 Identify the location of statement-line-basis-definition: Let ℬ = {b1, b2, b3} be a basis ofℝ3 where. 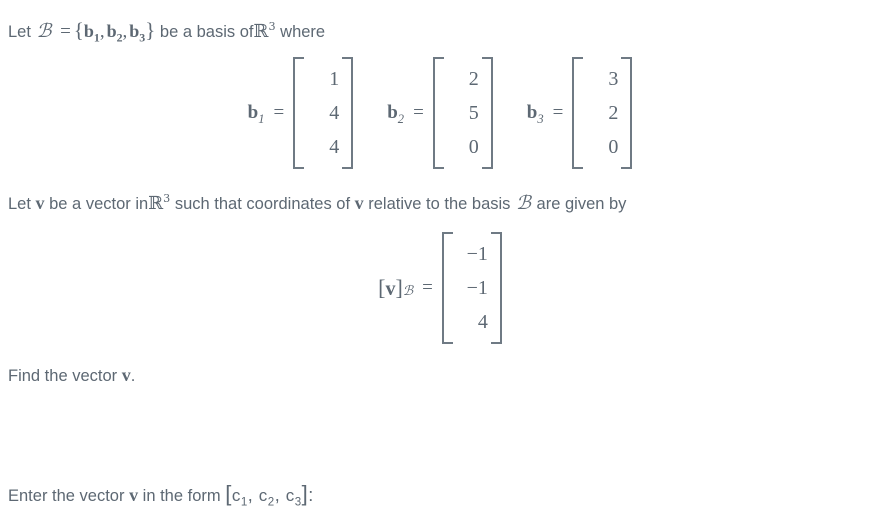
(166, 31).